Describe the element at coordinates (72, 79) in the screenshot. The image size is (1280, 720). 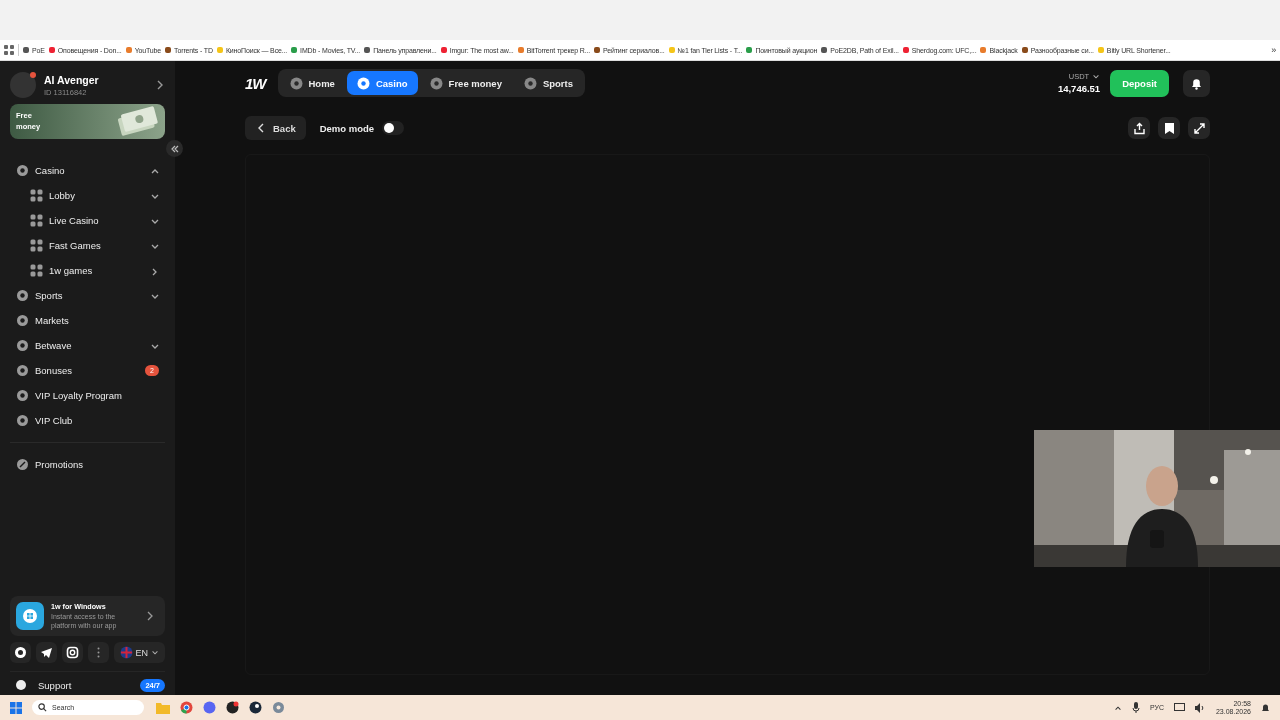
I see `user-name: AI Avenger` at that location.